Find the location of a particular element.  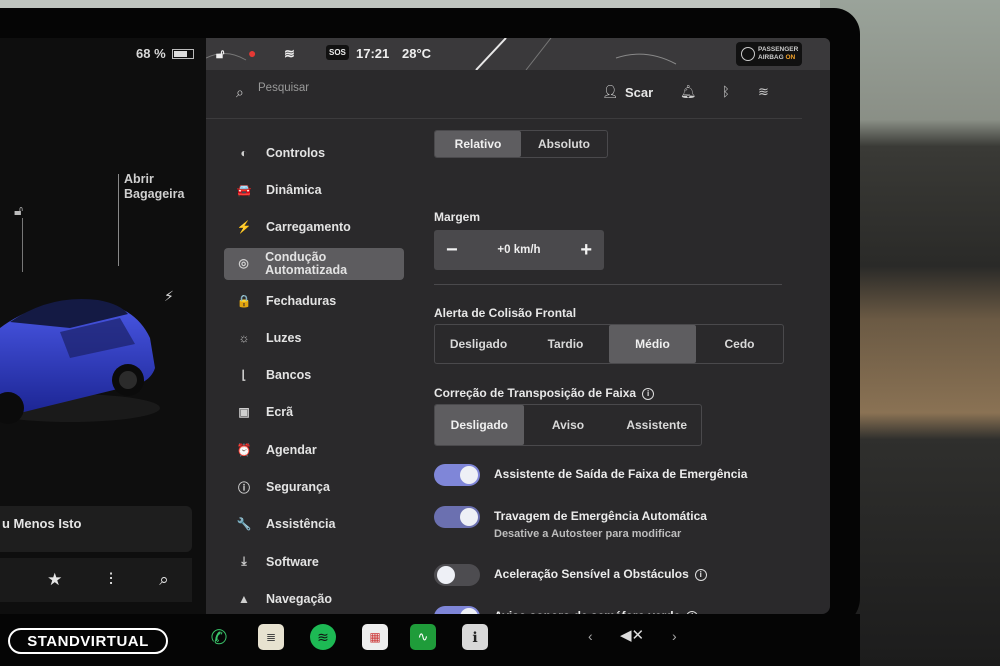

sidebar-item-download: ⤓ Software is located at coordinates (314, 561).